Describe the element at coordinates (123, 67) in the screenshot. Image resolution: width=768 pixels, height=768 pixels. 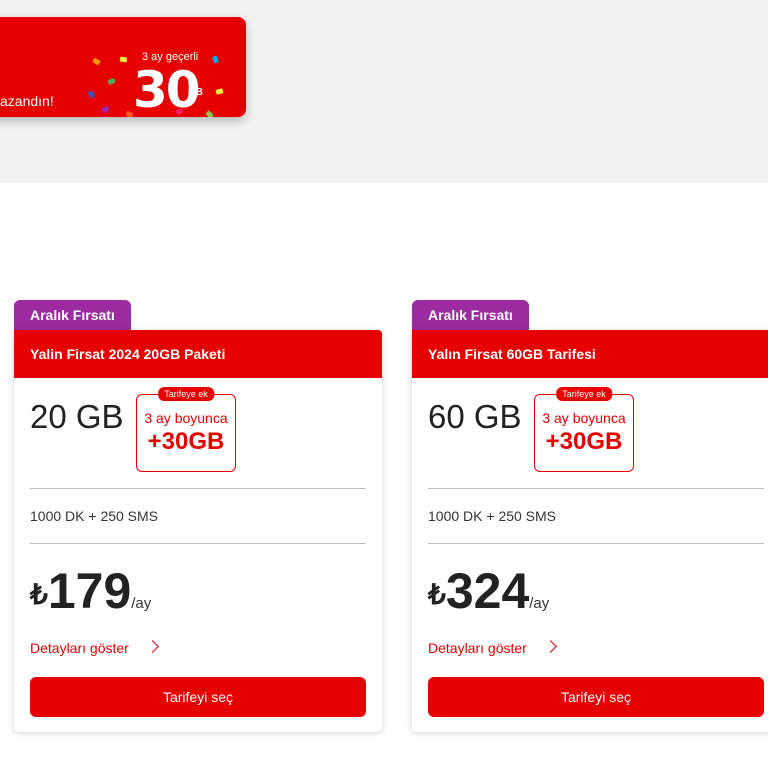
I see `promo-banner: azandın! 3 ay geçerli 30 GB` at that location.